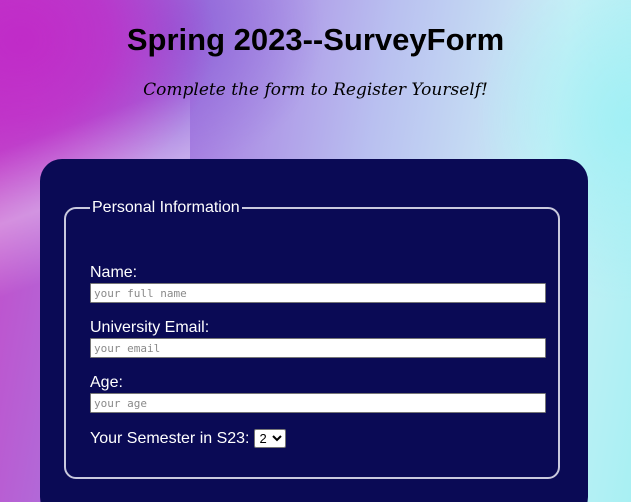 The height and width of the screenshot is (502, 631). What do you see at coordinates (166, 207) in the screenshot?
I see `personal-information-legend: Personal Information` at bounding box center [166, 207].